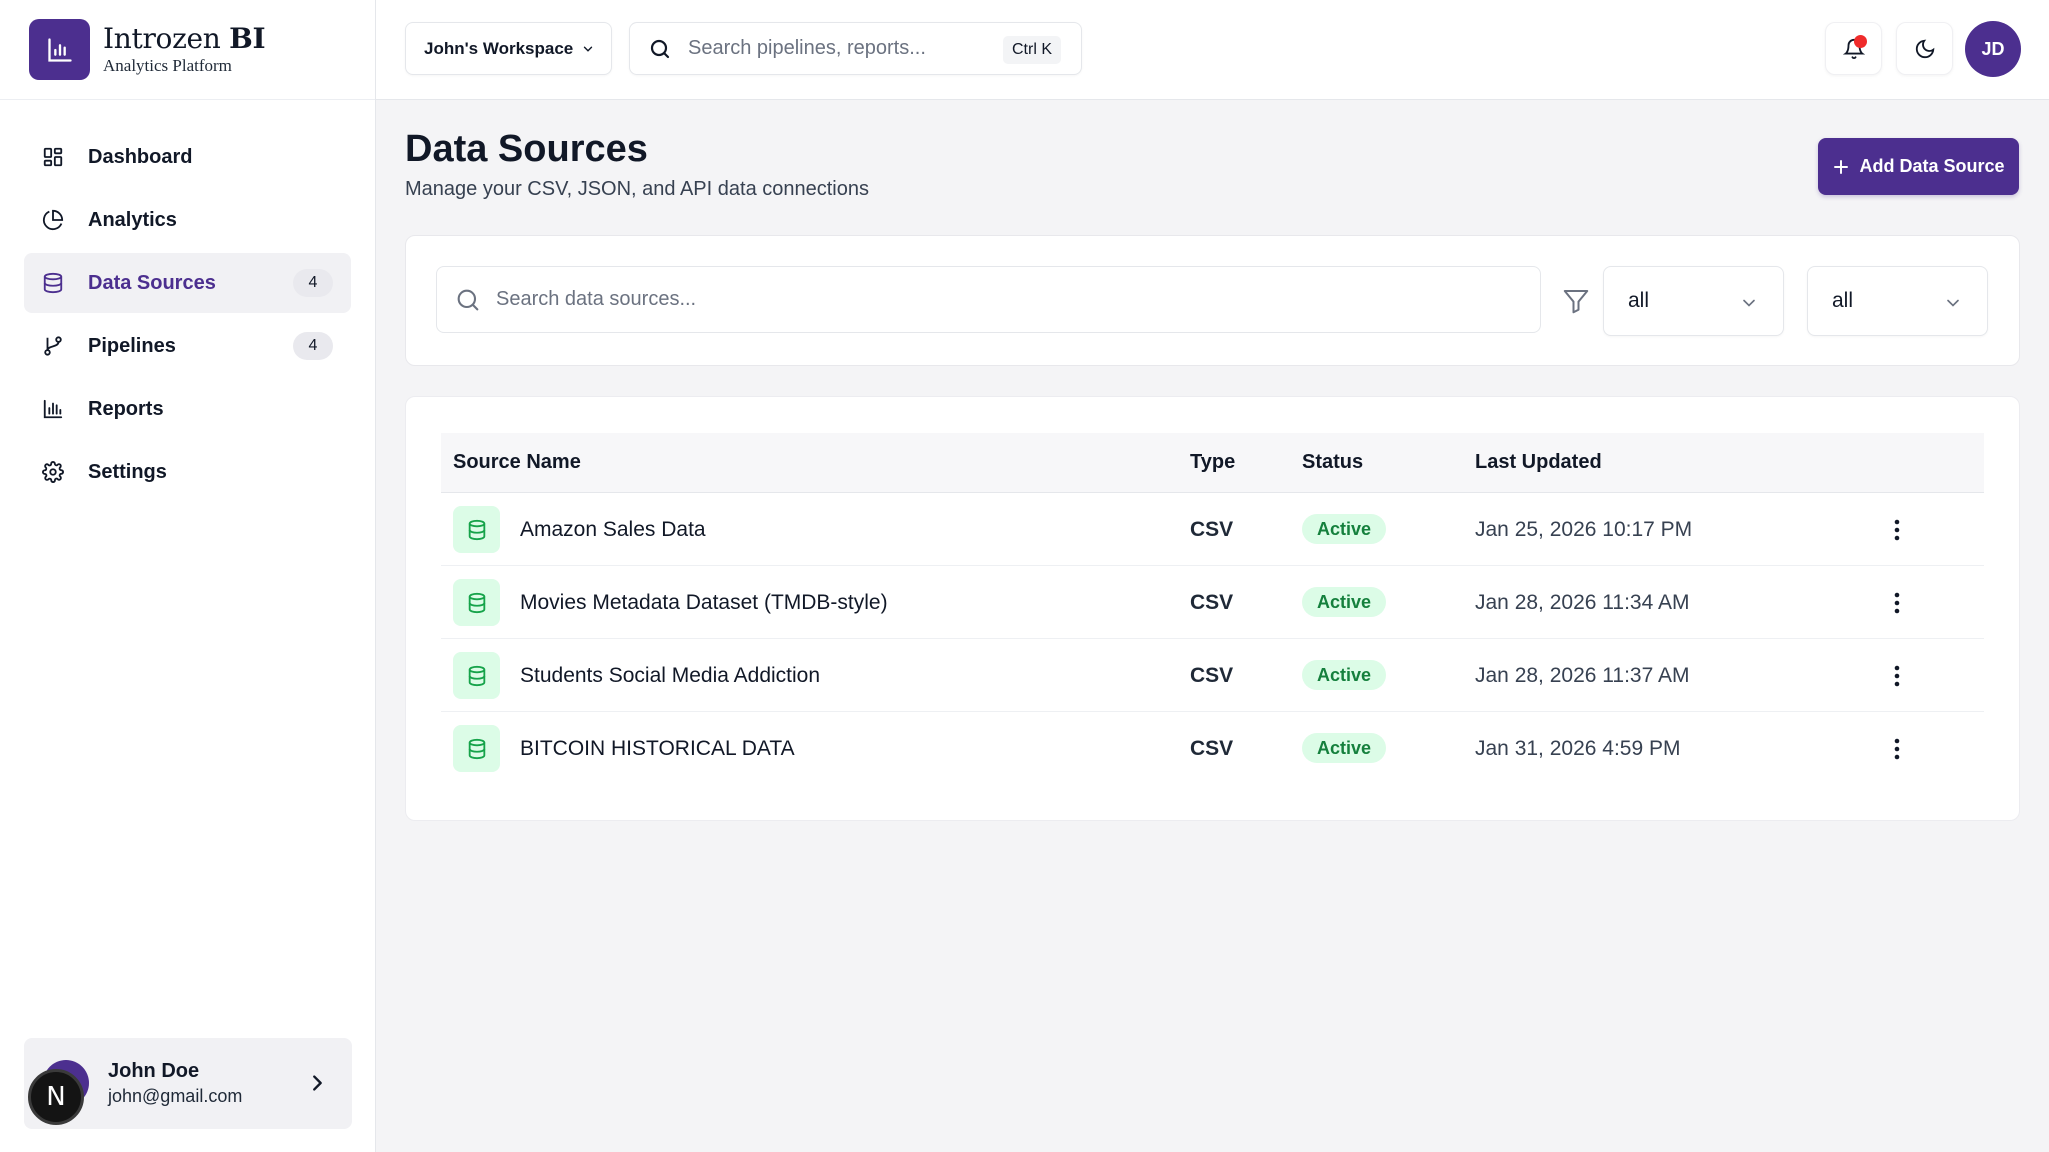 This screenshot has width=2049, height=1152. Describe the element at coordinates (1582, 602) in the screenshot. I see `last-updated: Jan 28, 2026 11:34 AM` at that location.